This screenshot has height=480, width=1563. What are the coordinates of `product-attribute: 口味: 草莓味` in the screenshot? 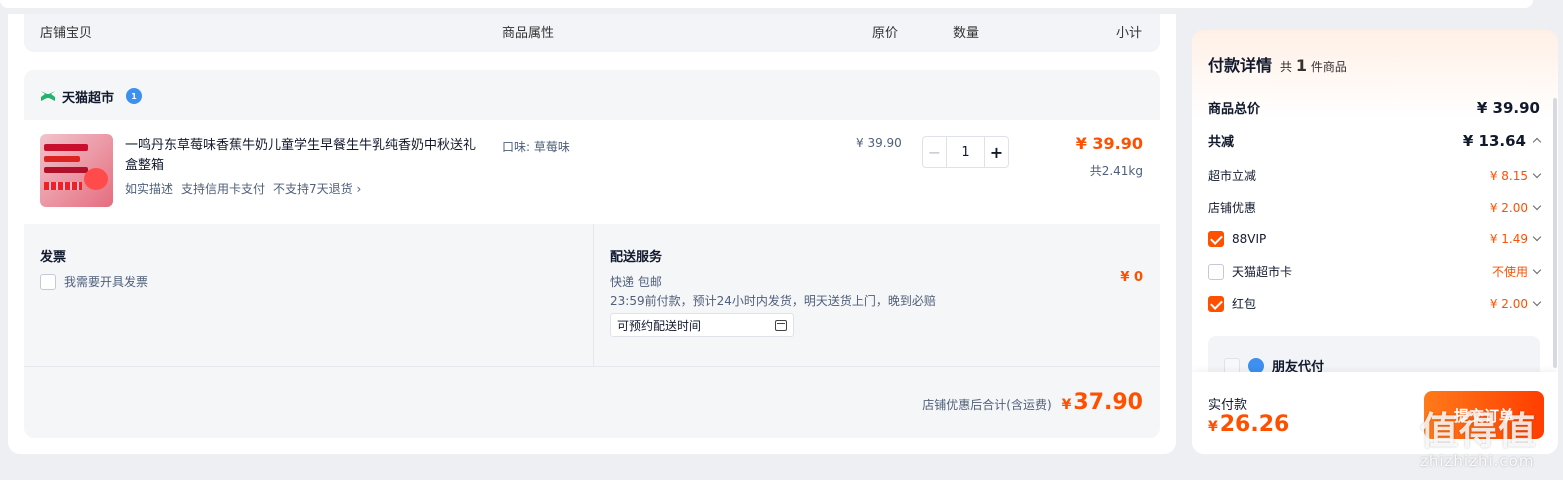 It's located at (536, 147).